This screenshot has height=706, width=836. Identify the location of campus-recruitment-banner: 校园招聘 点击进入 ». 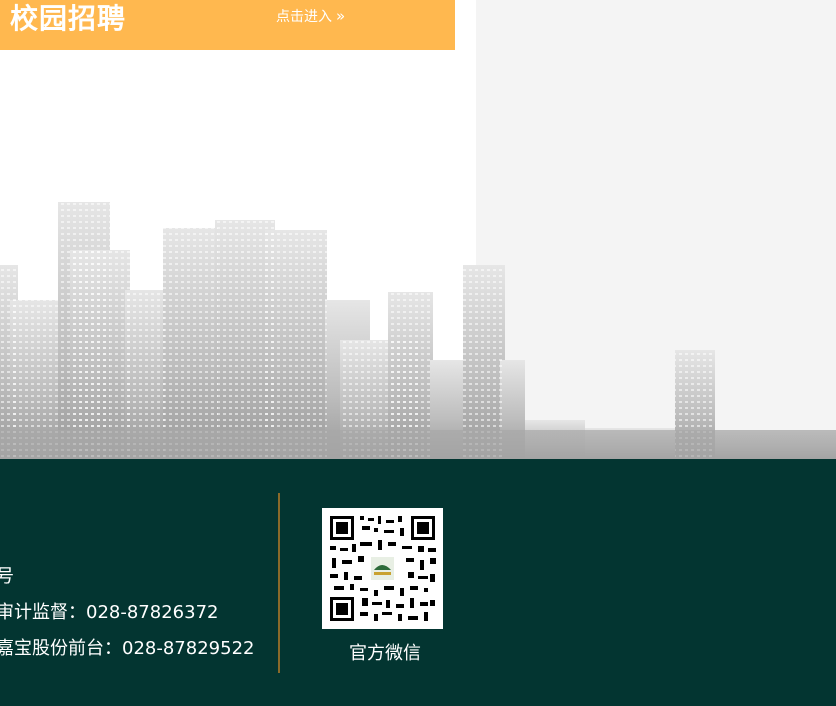
(227, 25).